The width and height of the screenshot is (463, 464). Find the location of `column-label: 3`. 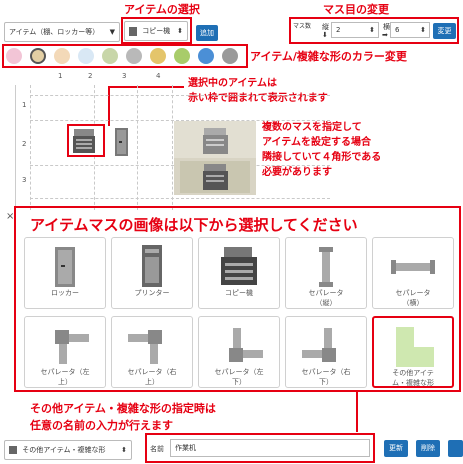

column-label: 3 is located at coordinates (124, 76).